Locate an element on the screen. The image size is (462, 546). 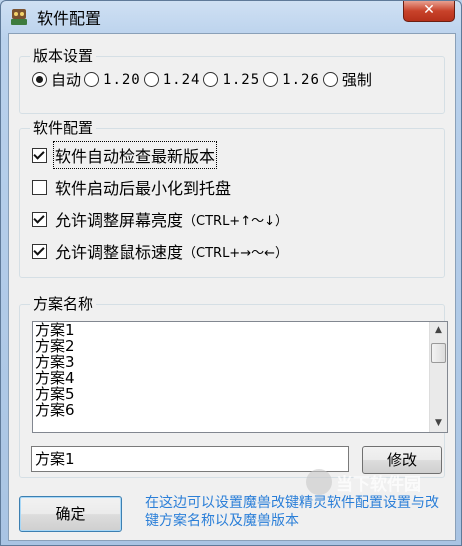
option-checkbox-row-2: 允许调整屏幕亮度 （CTRL+↑～↓） is located at coordinates (160, 219).